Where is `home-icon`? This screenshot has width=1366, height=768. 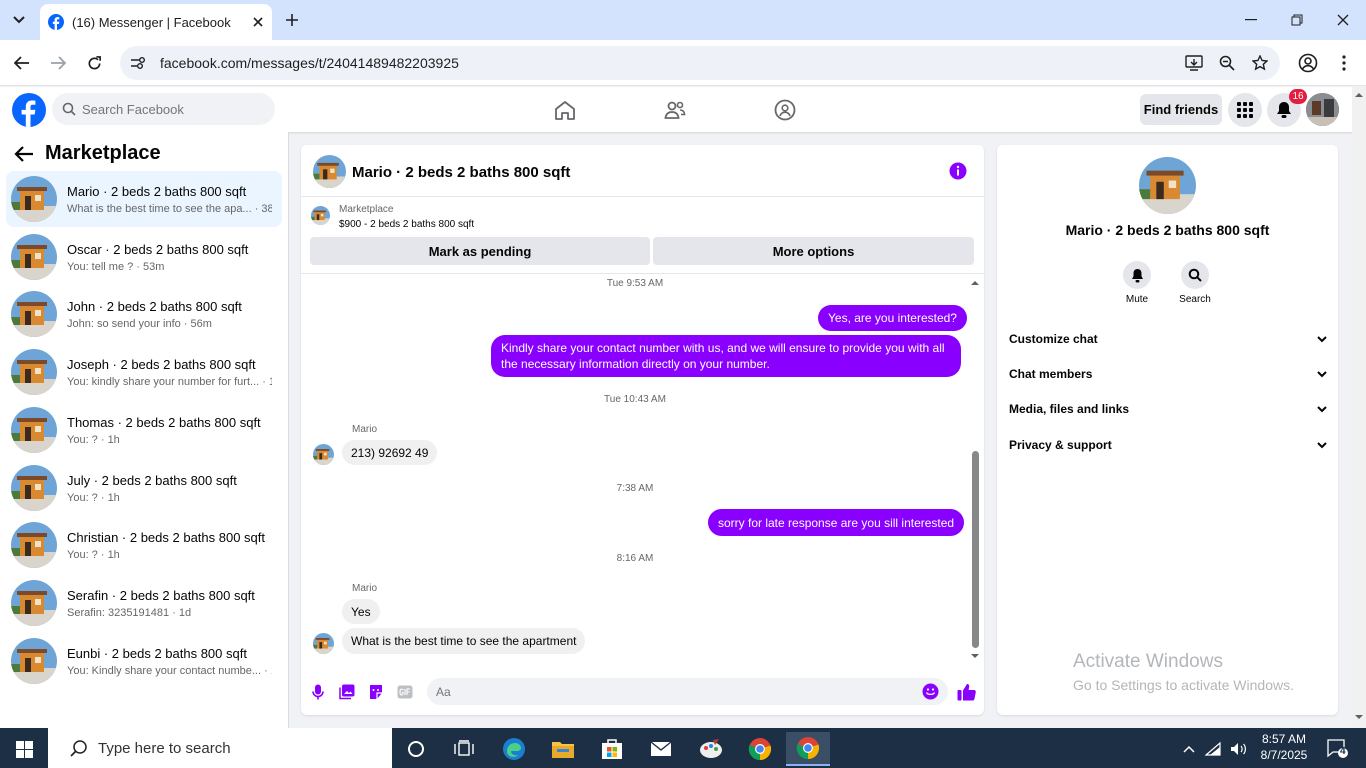
home-icon is located at coordinates (565, 110).